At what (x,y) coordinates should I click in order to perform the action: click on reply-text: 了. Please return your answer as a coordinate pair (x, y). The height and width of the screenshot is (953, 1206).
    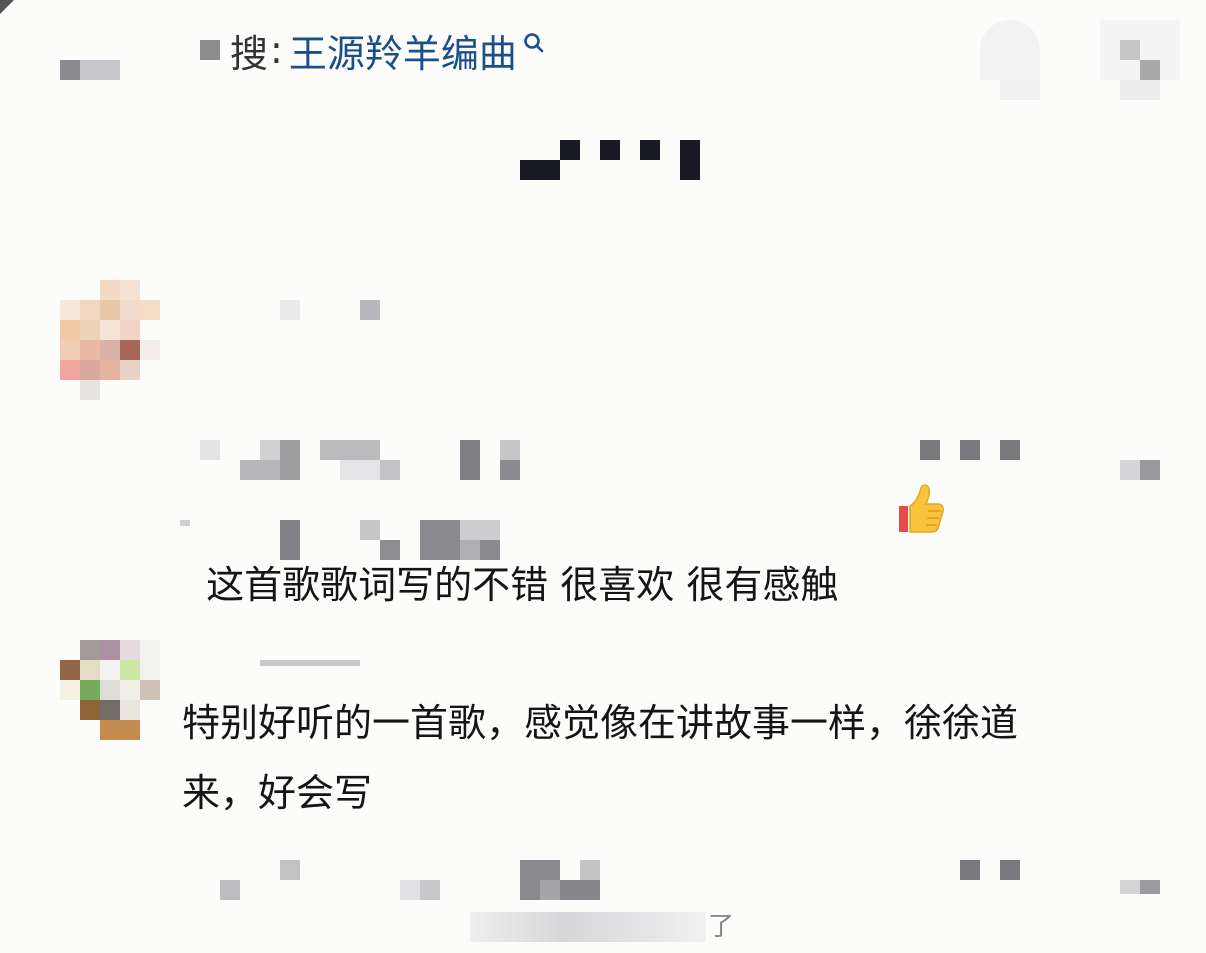
    Looking at the image, I should click on (721, 927).